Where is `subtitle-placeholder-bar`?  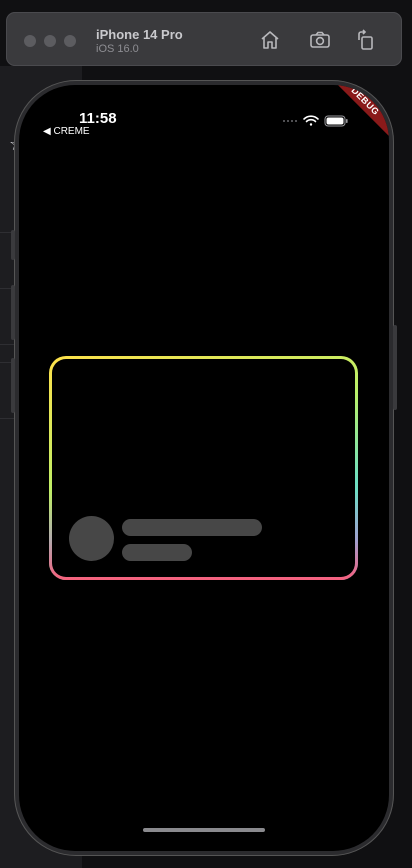 subtitle-placeholder-bar is located at coordinates (157, 552).